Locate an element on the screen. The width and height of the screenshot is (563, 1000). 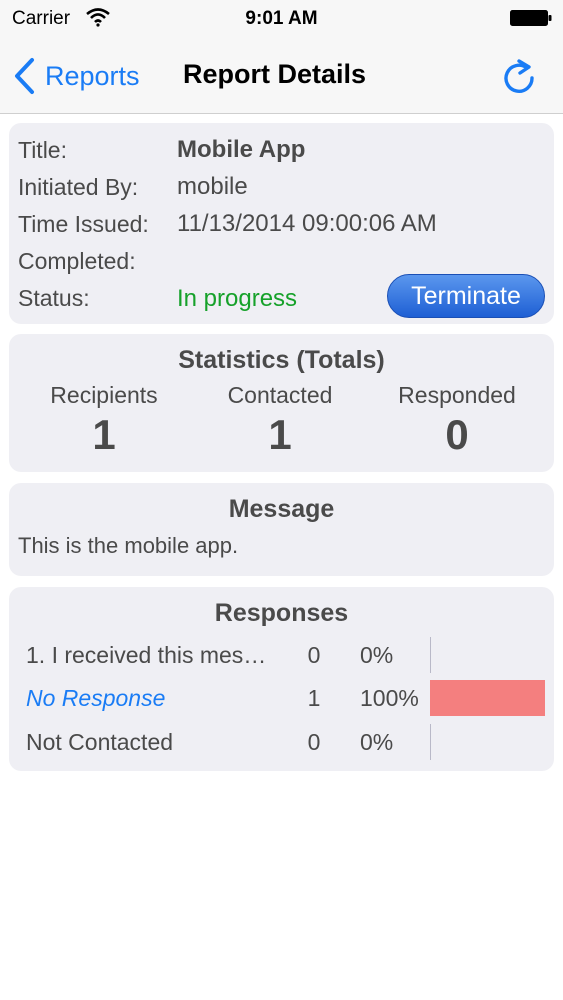
title-label: Title: is located at coordinates (42, 150).